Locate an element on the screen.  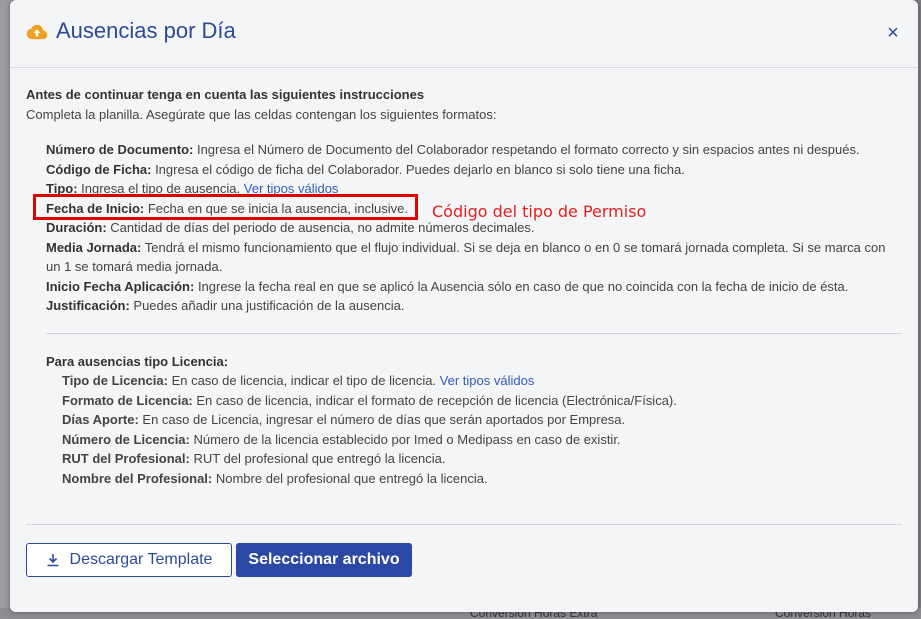
field-label: Código de Ficha: is located at coordinates (99, 169).